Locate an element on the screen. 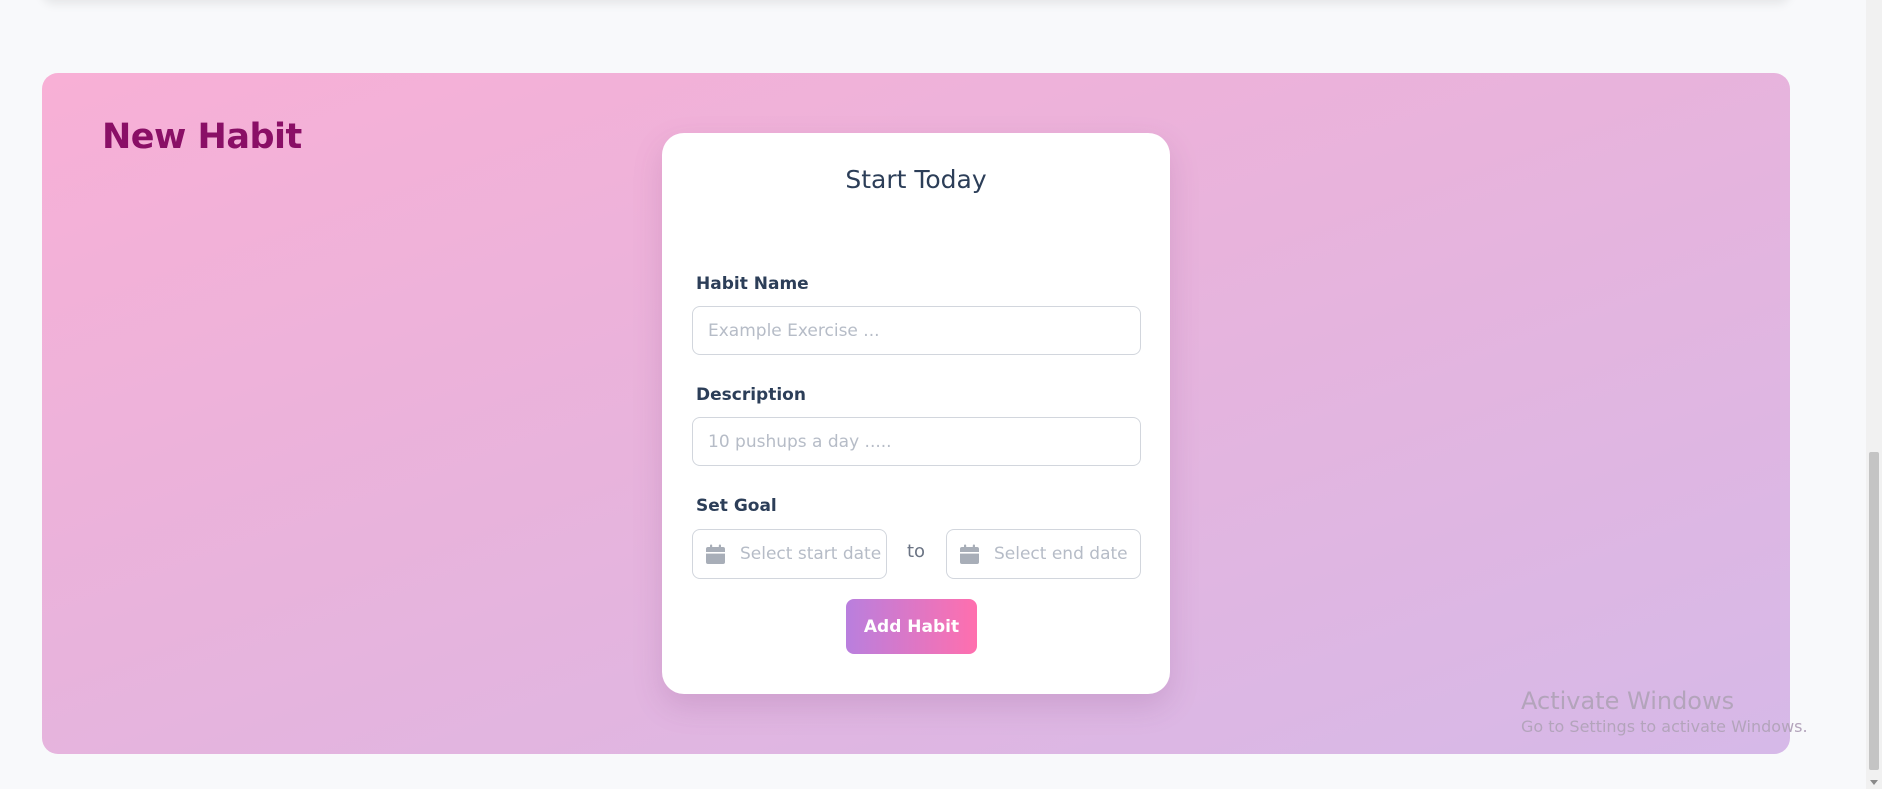 This screenshot has width=1882, height=789. form-title: Start Today is located at coordinates (916, 179).